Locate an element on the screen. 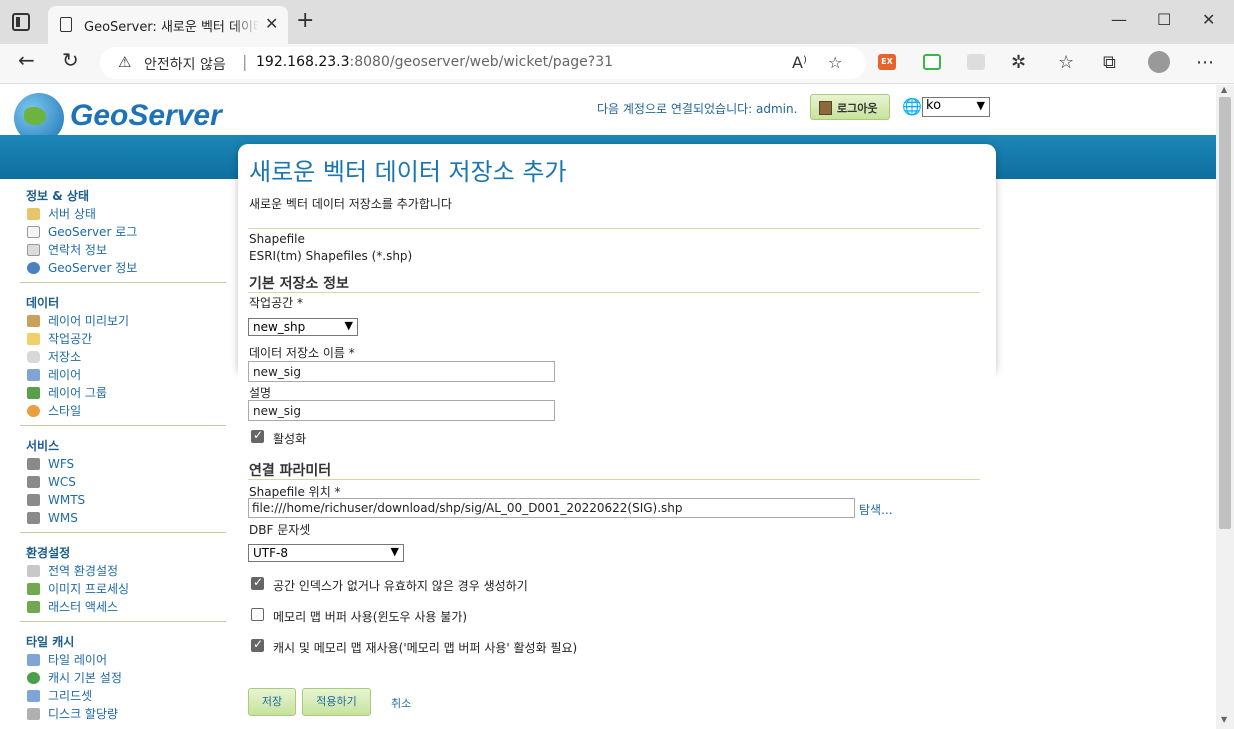 This screenshot has width=1234, height=729. sidebar-heading: 환경설정 is located at coordinates (48, 553).